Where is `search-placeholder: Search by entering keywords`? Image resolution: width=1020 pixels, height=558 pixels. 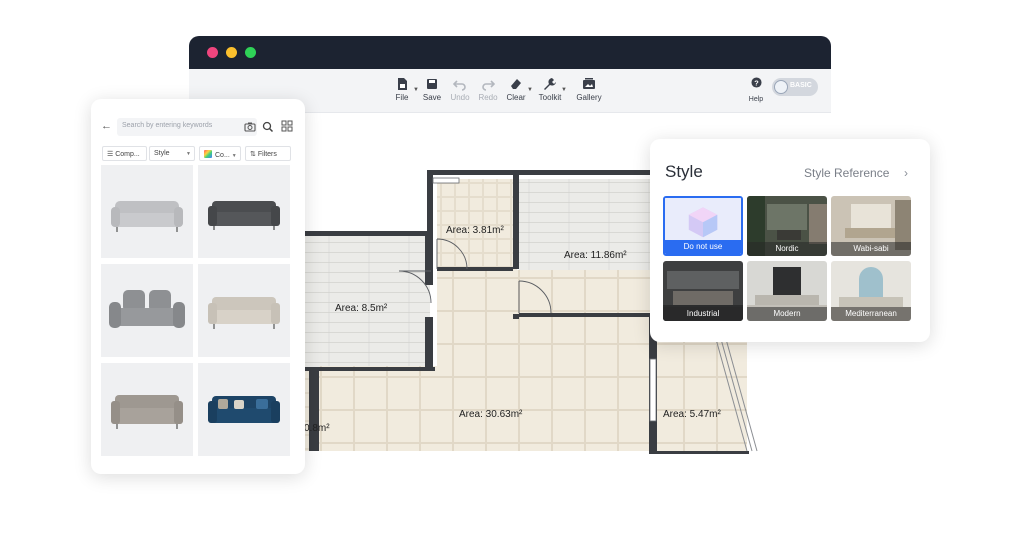 search-placeholder: Search by entering keywords is located at coordinates (167, 125).